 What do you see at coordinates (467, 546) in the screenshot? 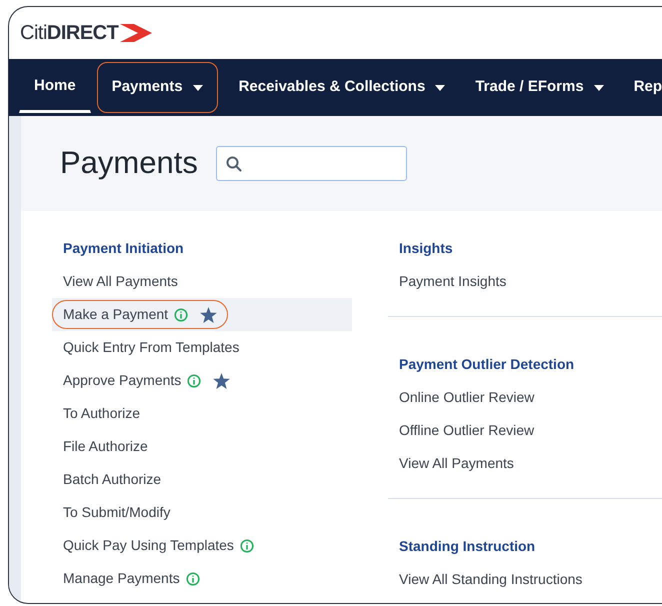
I see `section-heading: Standing Instruction` at bounding box center [467, 546].